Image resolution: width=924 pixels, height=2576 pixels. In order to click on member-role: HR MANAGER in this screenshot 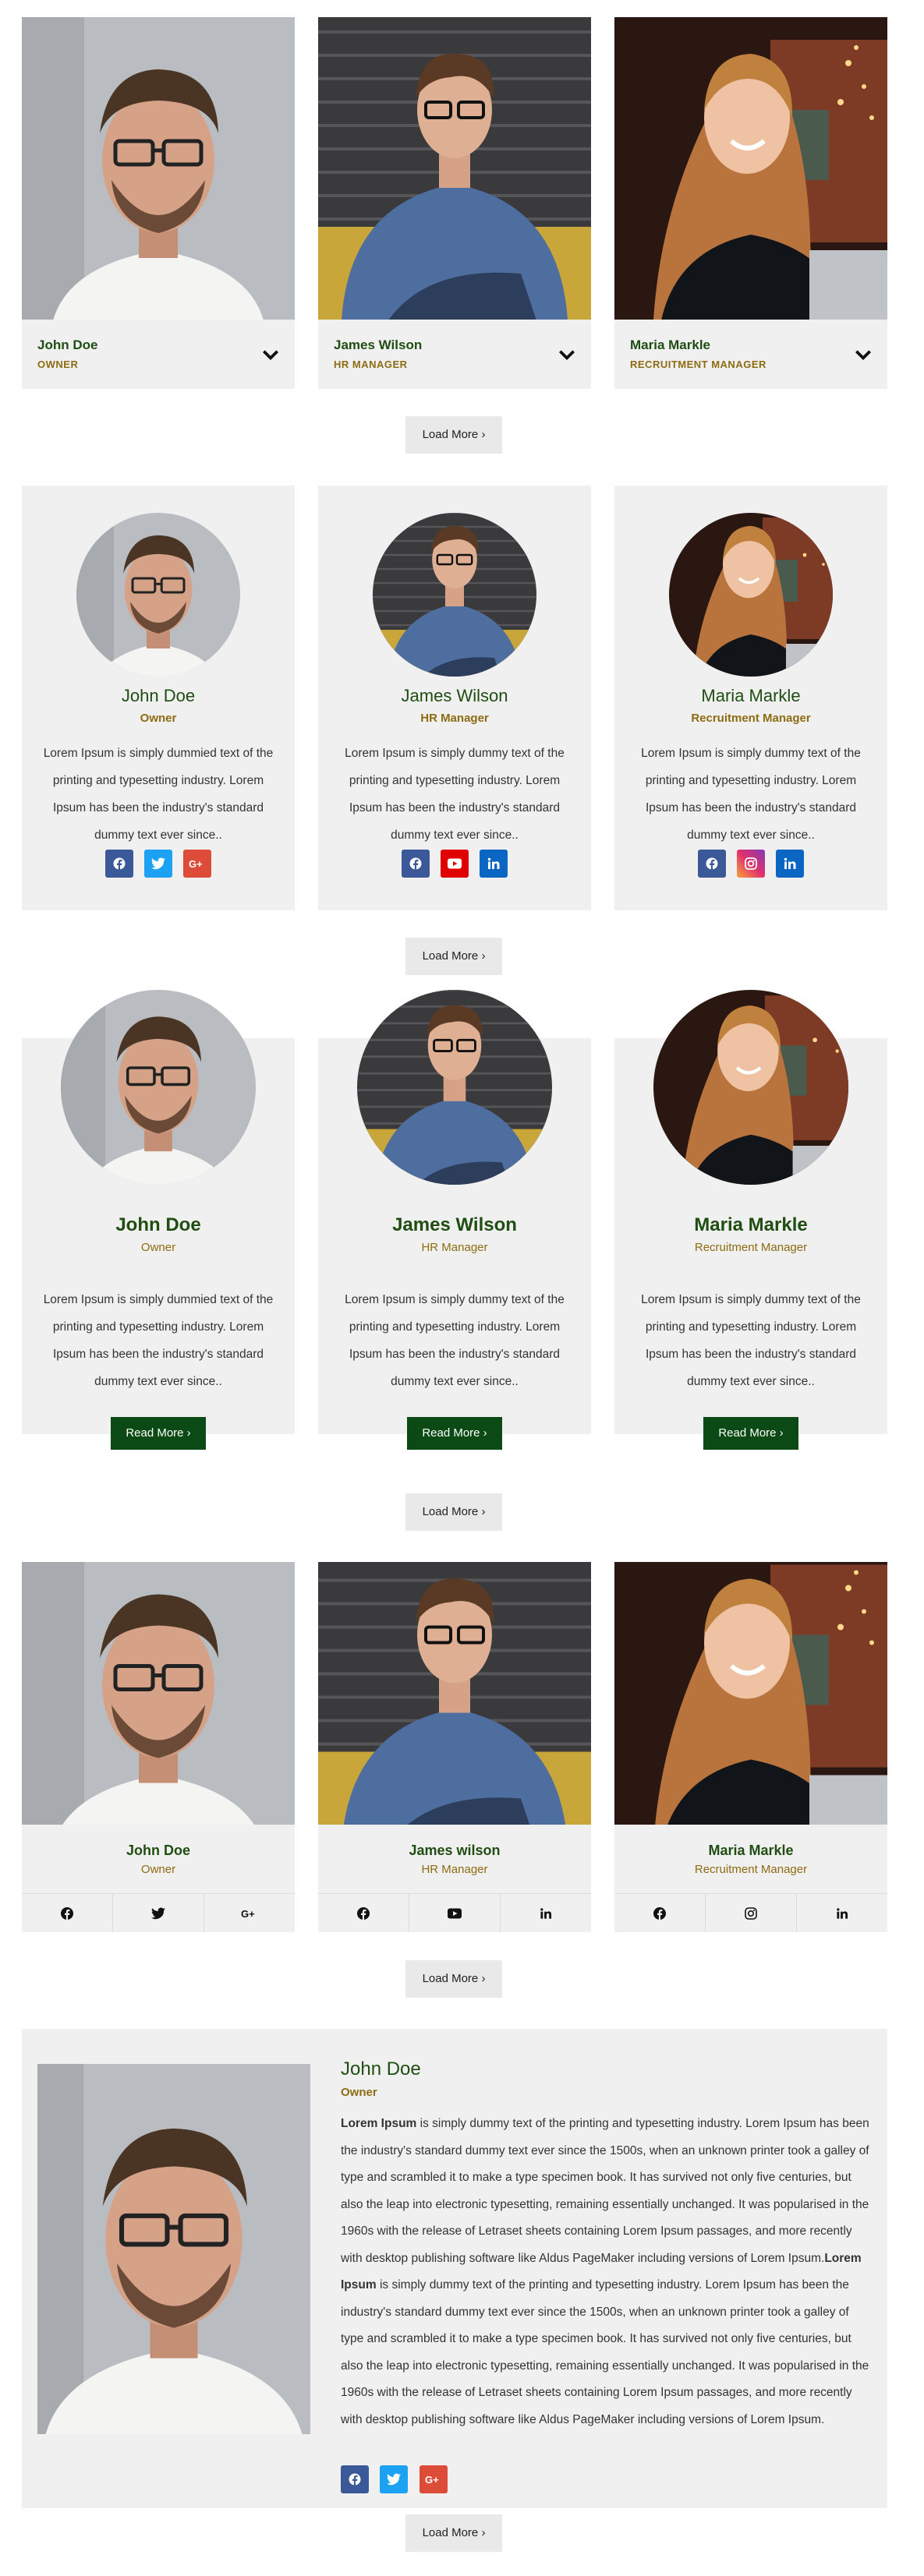, I will do `click(371, 364)`.